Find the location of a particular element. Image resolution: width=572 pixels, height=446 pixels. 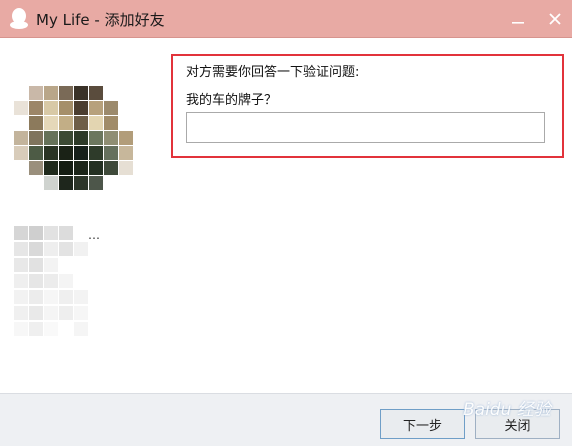

next-step-button: 下一步 is located at coordinates (422, 424).